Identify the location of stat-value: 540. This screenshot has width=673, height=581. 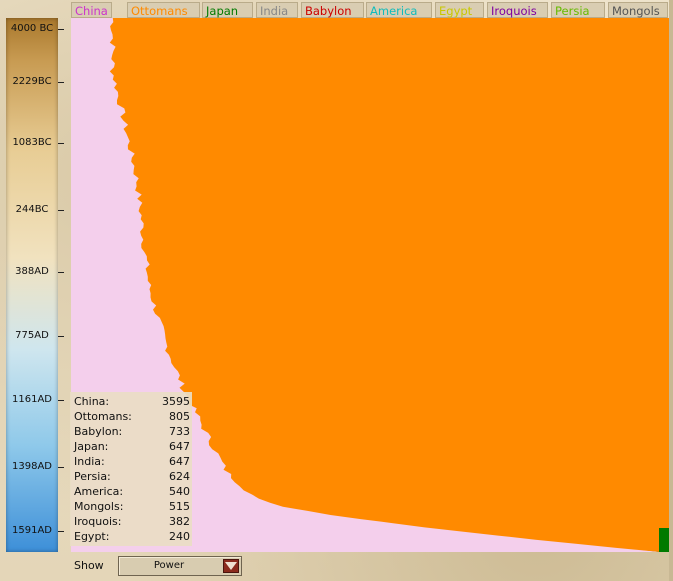
(179, 491).